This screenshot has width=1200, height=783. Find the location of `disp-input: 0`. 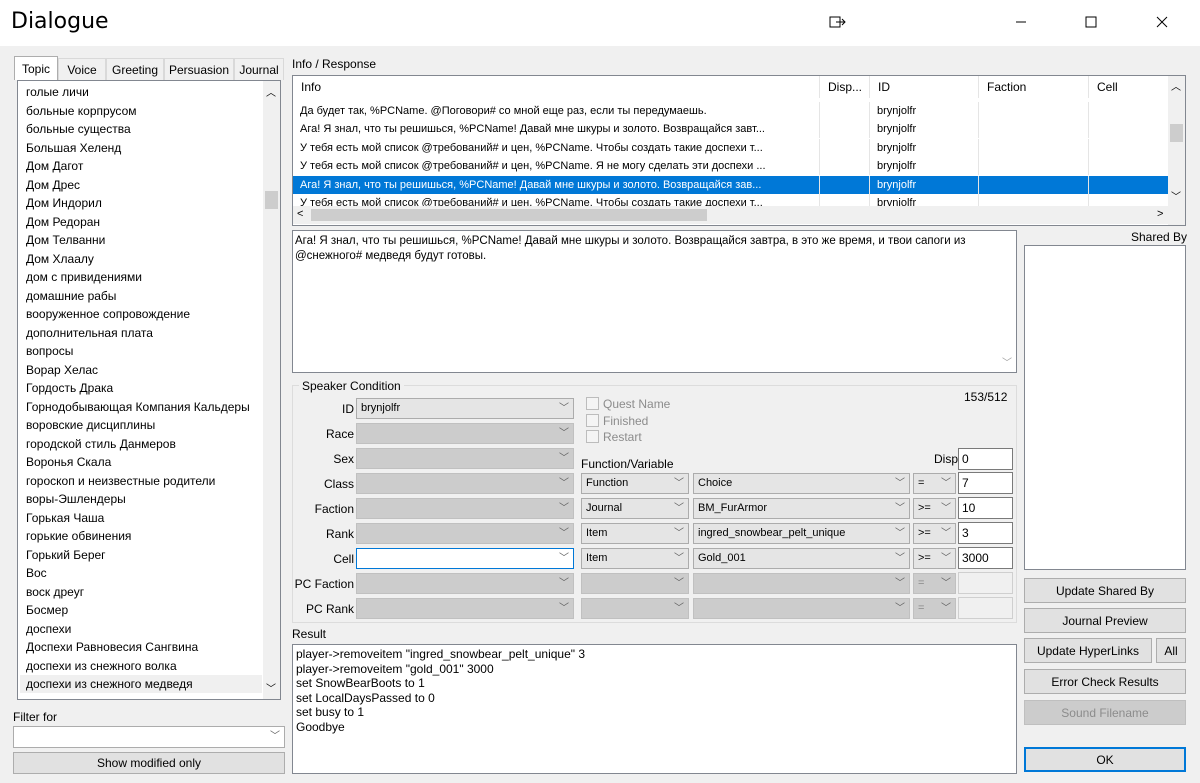

disp-input: 0 is located at coordinates (985, 459).